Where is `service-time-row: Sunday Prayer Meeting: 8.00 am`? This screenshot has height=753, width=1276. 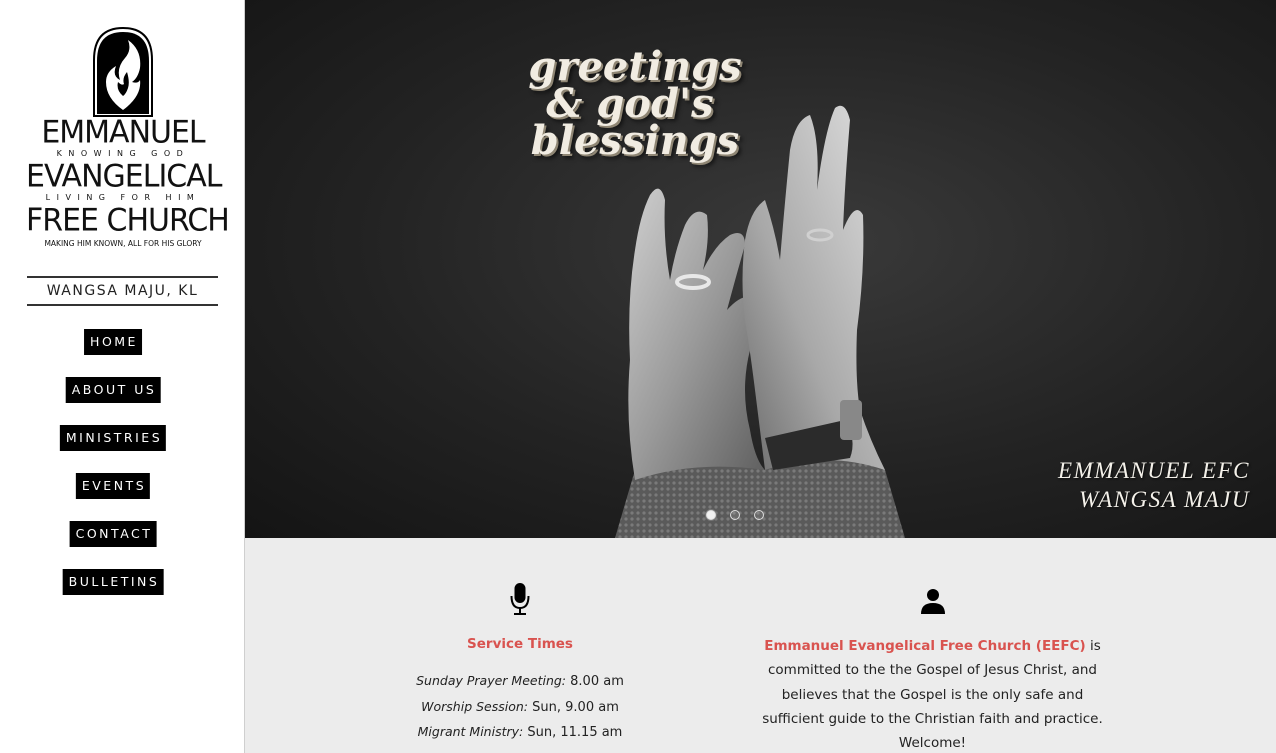
service-time-row: Sunday Prayer Meeting: 8.00 am is located at coordinates (520, 682).